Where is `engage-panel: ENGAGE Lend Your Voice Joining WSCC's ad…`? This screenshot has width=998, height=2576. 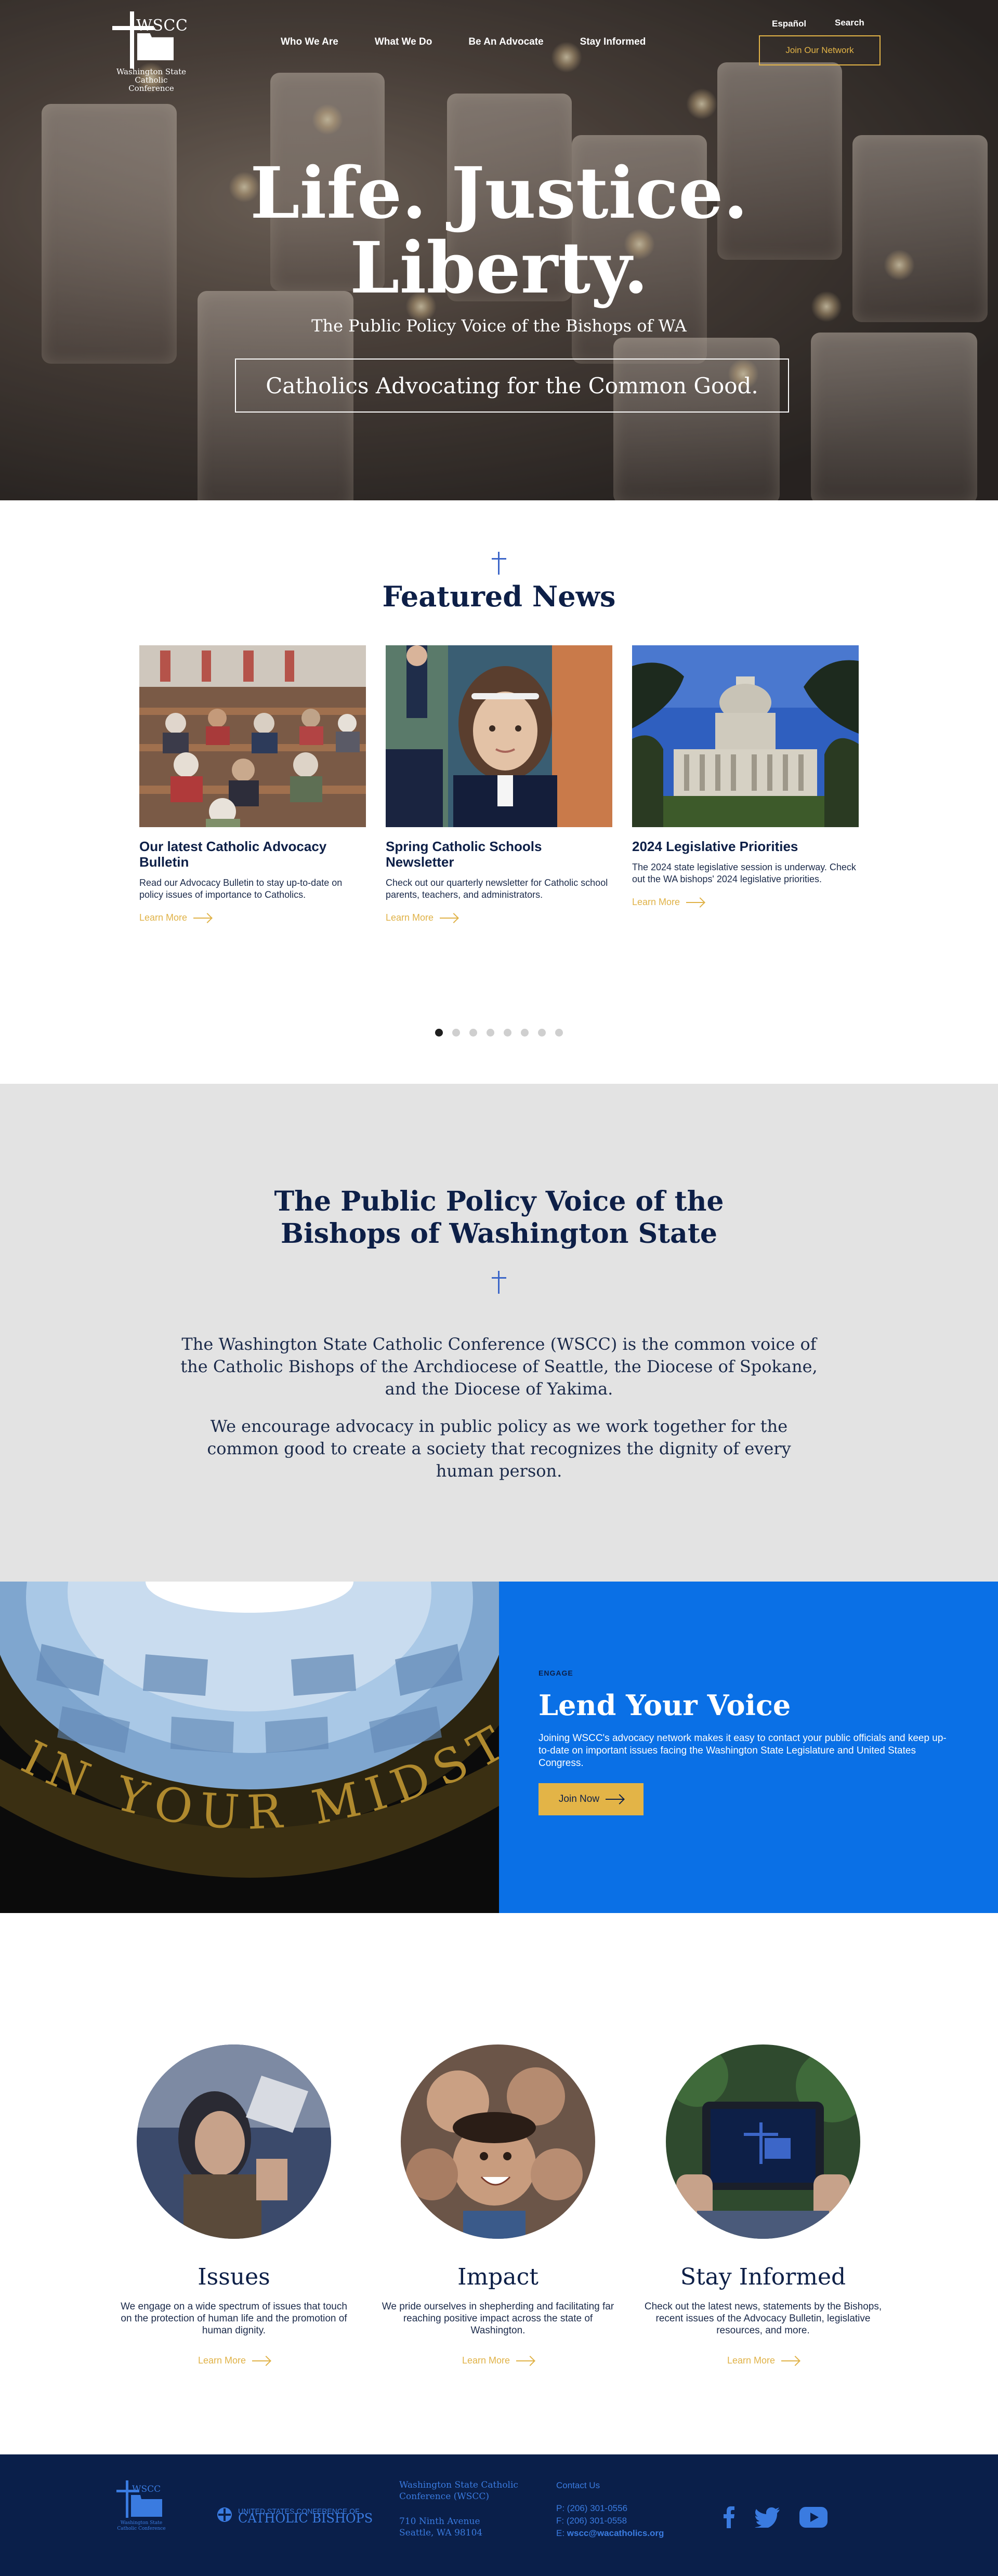 engage-panel: ENGAGE Lend Your Voice Joining WSCC's ad… is located at coordinates (748, 1747).